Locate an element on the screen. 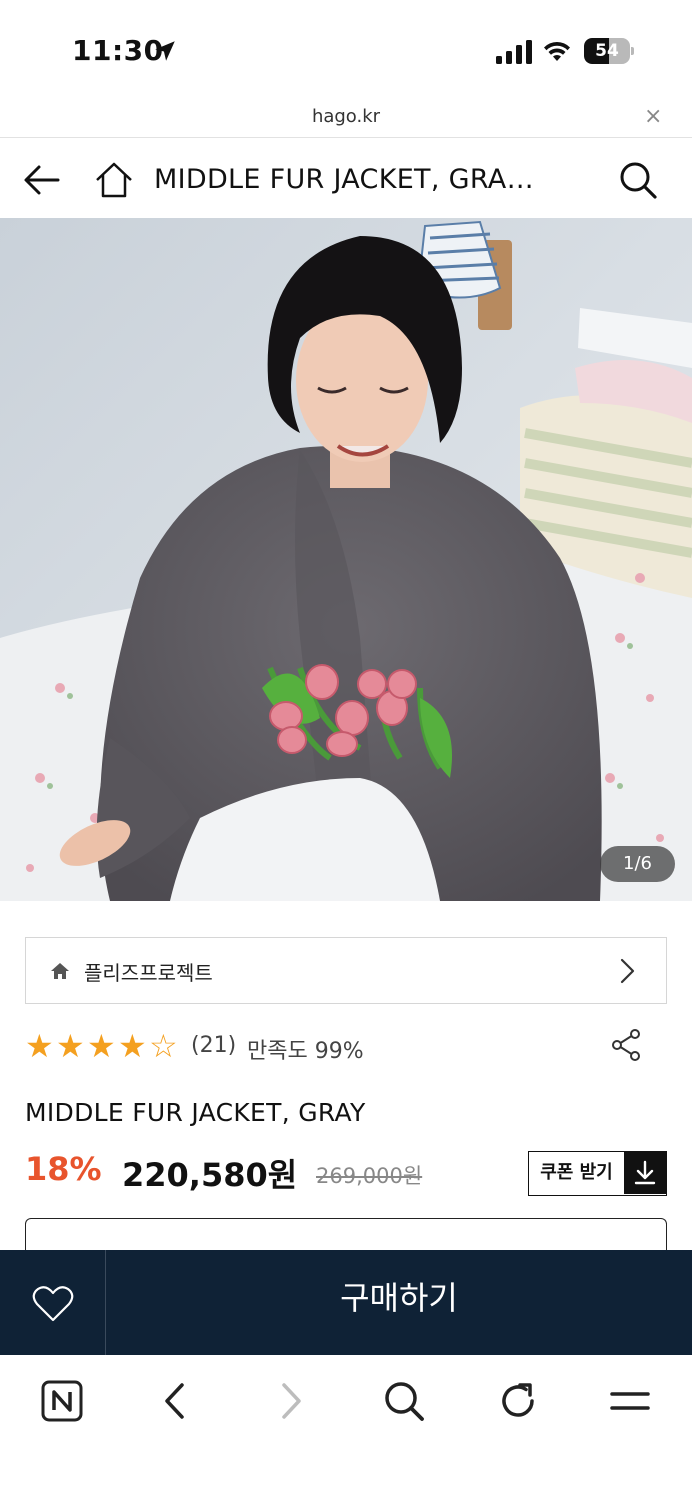 This screenshot has width=692, height=1500. buy-button: 구매하기 is located at coordinates (399, 1302).